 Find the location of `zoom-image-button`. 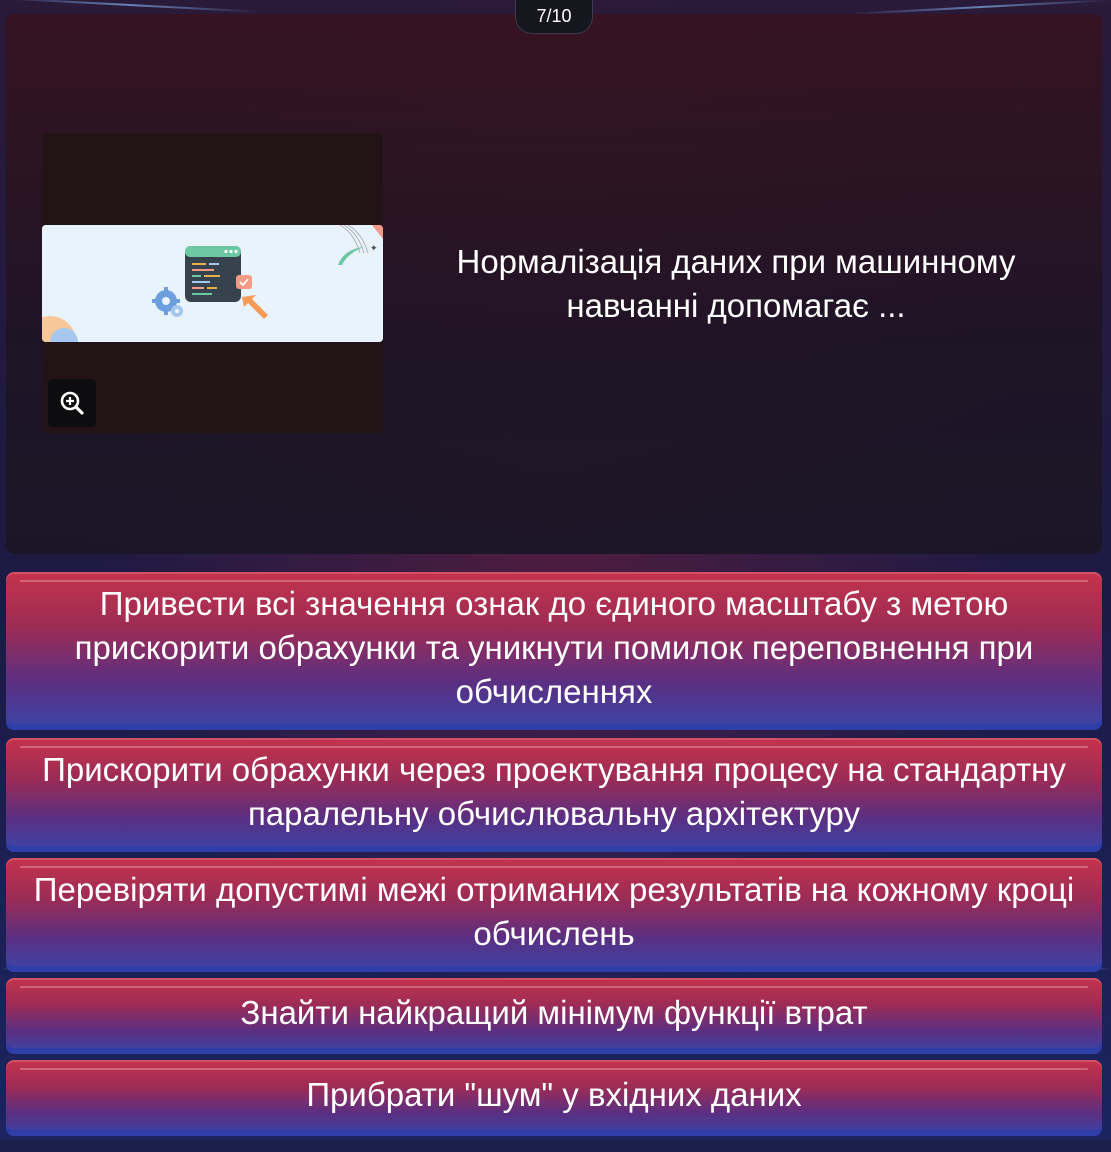

zoom-image-button is located at coordinates (72, 403).